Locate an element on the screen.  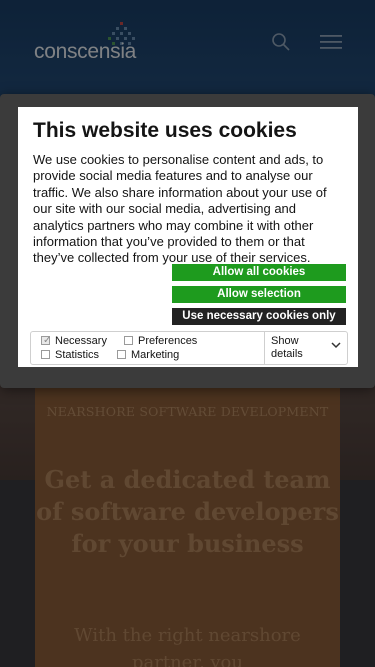
chevron-down-icon is located at coordinates (336, 345).